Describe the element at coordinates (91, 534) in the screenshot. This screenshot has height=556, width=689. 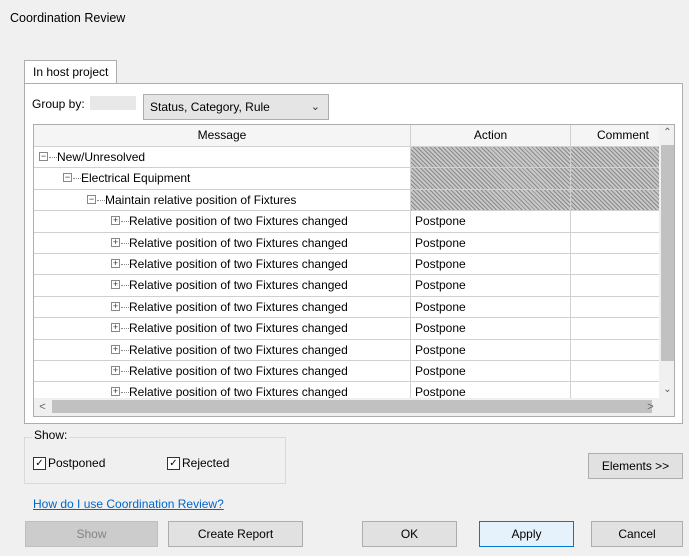
I see `show-button: Show` at that location.